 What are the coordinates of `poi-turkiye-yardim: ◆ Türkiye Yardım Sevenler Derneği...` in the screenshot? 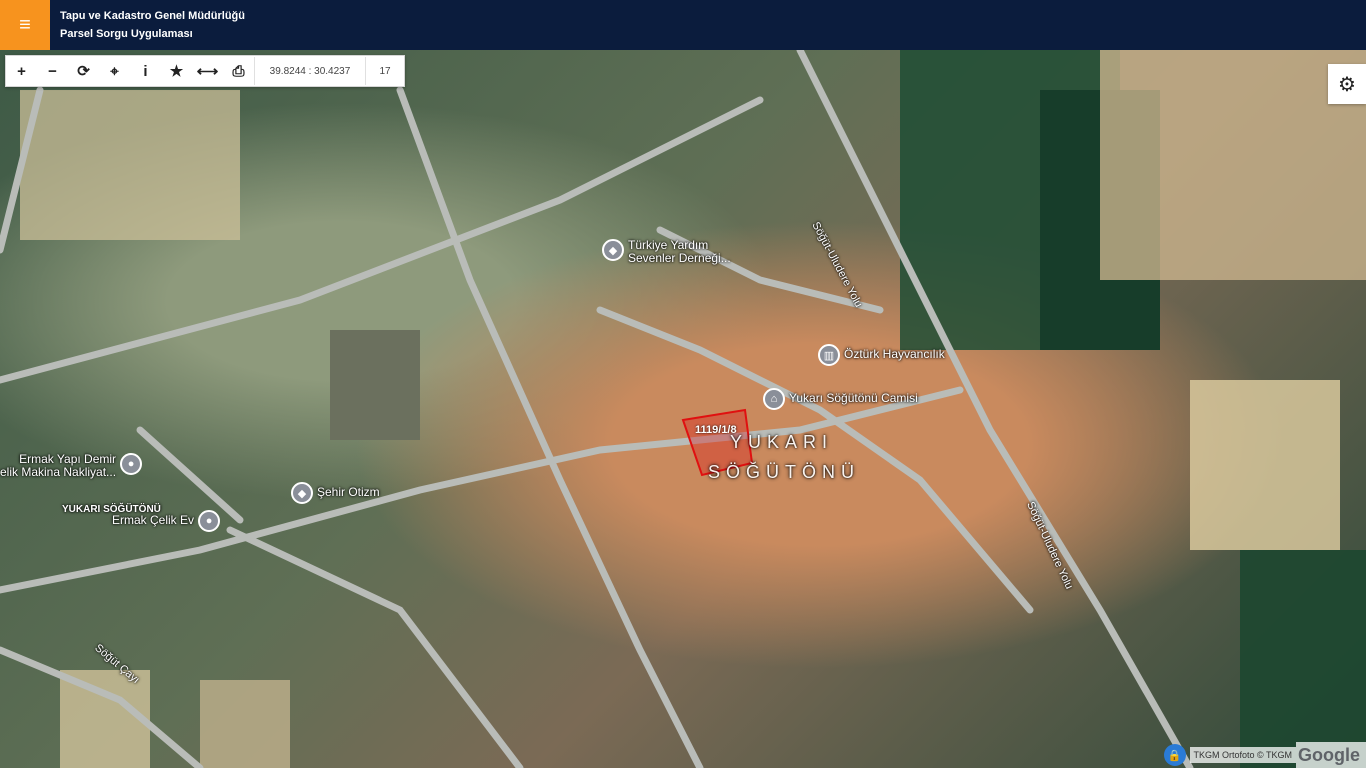 It's located at (666, 252).